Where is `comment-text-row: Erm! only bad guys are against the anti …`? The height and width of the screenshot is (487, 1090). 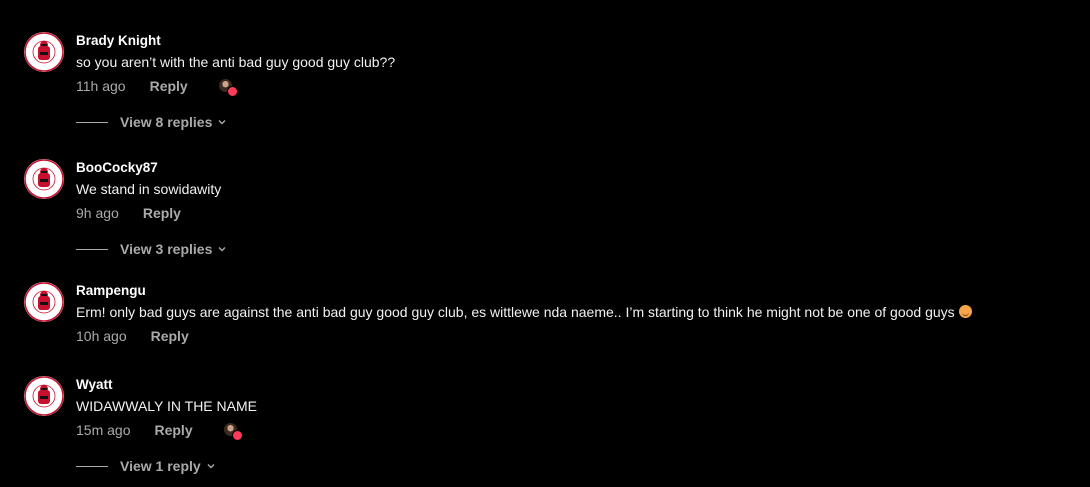 comment-text-row: Erm! only bad guys are against the anti … is located at coordinates (576, 312).